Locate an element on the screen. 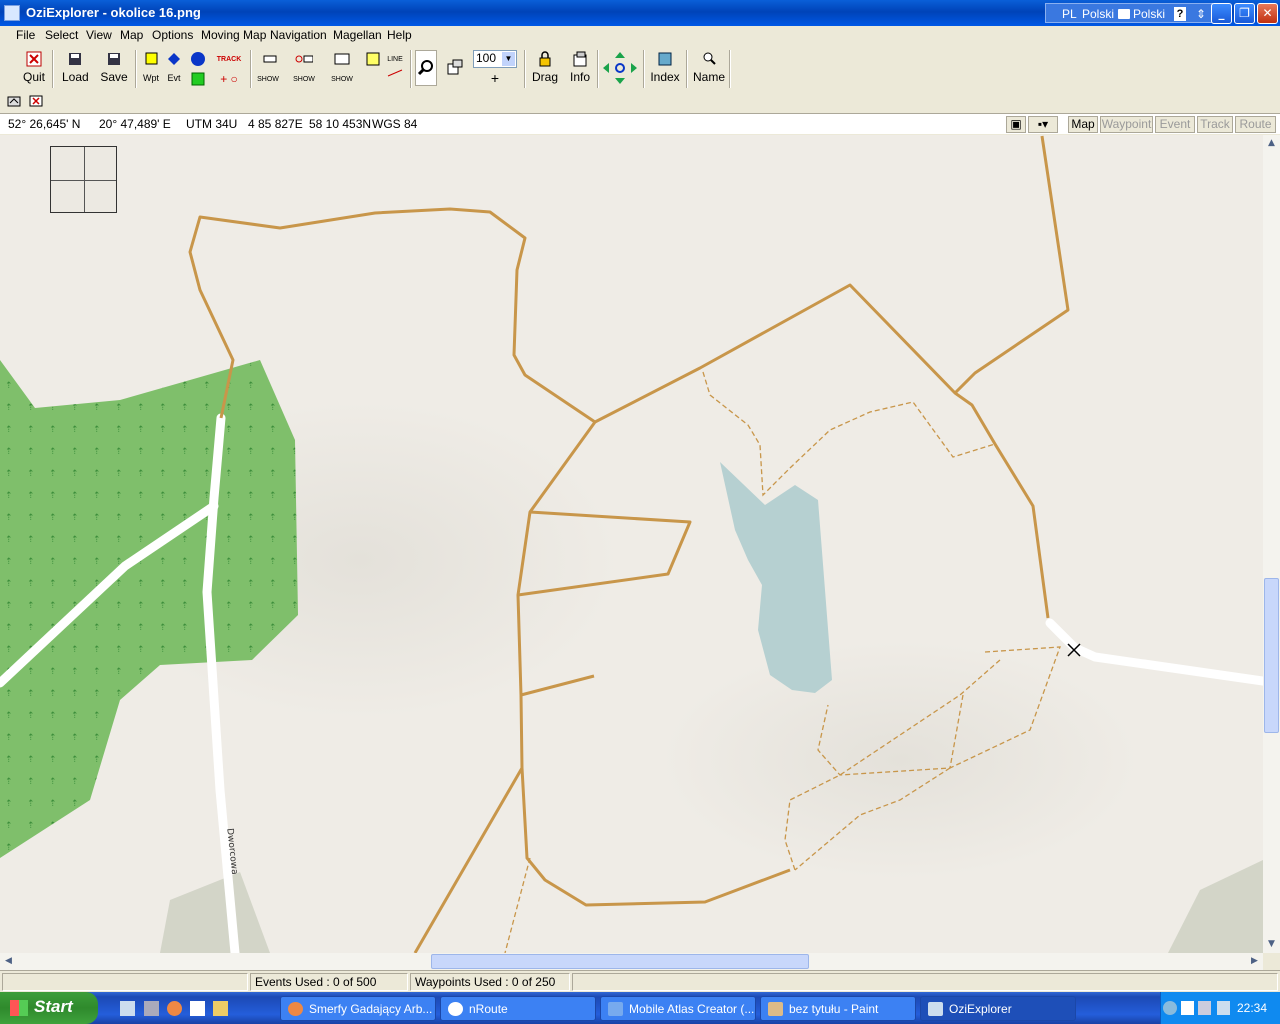 The width and height of the screenshot is (1280, 1024). zoom-level-select: 100 ▼ is located at coordinates (495, 59).